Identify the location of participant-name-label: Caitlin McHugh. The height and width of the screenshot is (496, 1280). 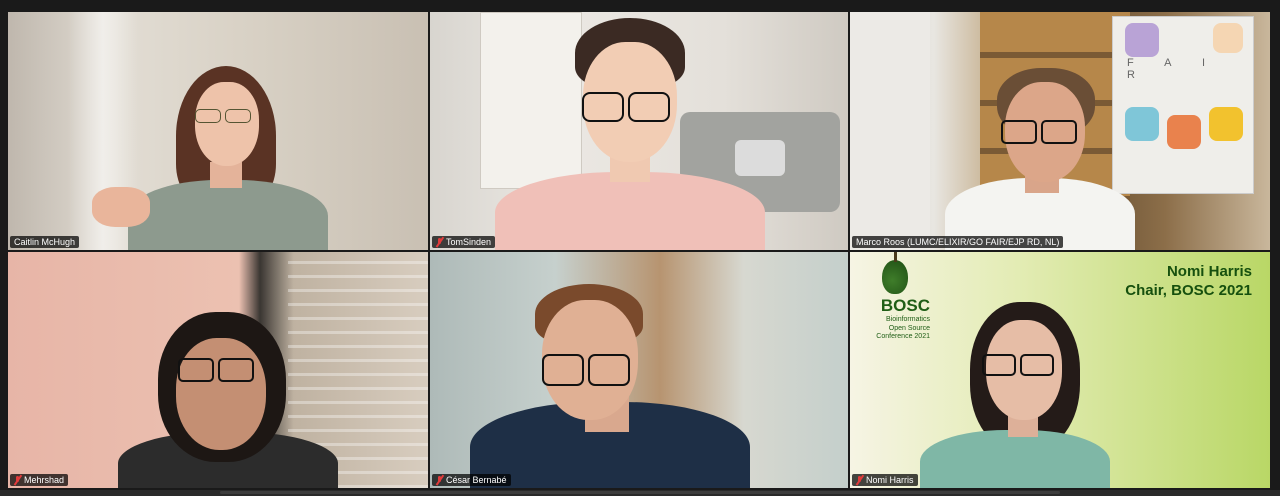
(45, 242).